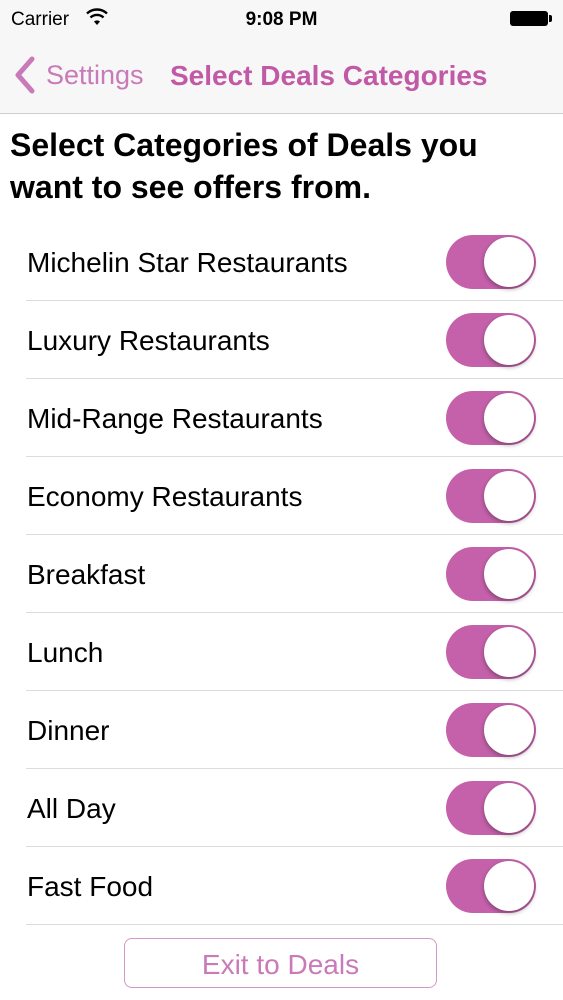 This screenshot has height=1000, width=563. Describe the element at coordinates (65, 652) in the screenshot. I see `category-label: Lunch` at that location.